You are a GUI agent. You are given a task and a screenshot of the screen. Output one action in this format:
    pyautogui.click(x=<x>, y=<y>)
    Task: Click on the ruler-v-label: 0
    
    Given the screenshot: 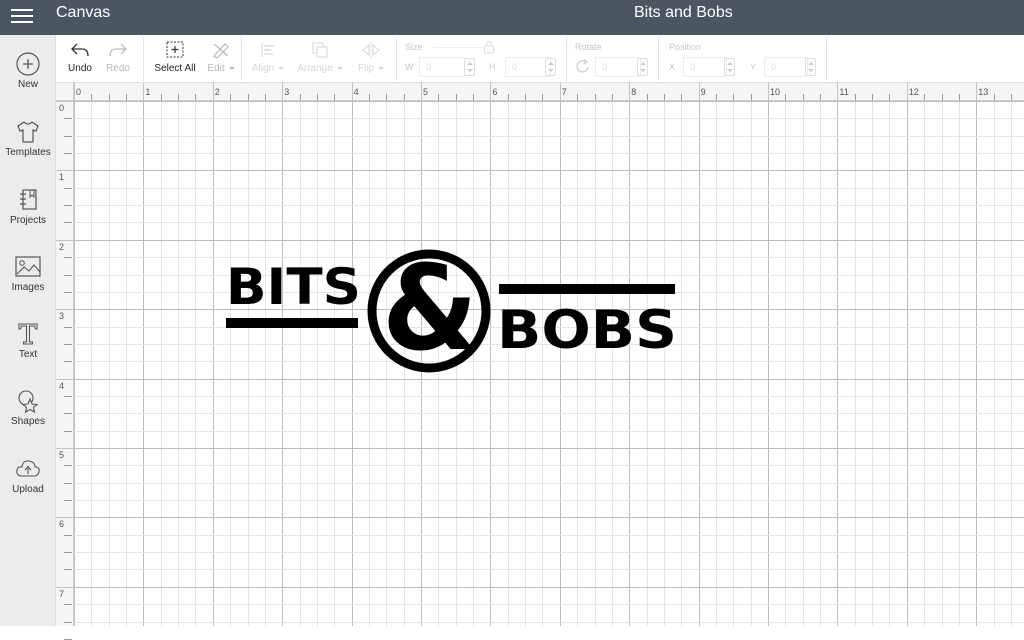 What is the action you would take?
    pyautogui.click(x=62, y=108)
    